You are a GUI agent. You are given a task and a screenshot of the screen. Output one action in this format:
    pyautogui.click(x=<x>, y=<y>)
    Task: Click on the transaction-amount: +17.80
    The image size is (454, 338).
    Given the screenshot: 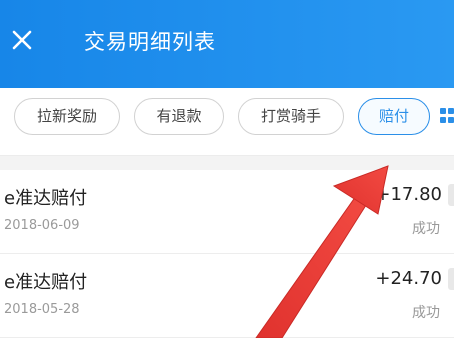 What is the action you would take?
    pyautogui.click(x=408, y=194)
    